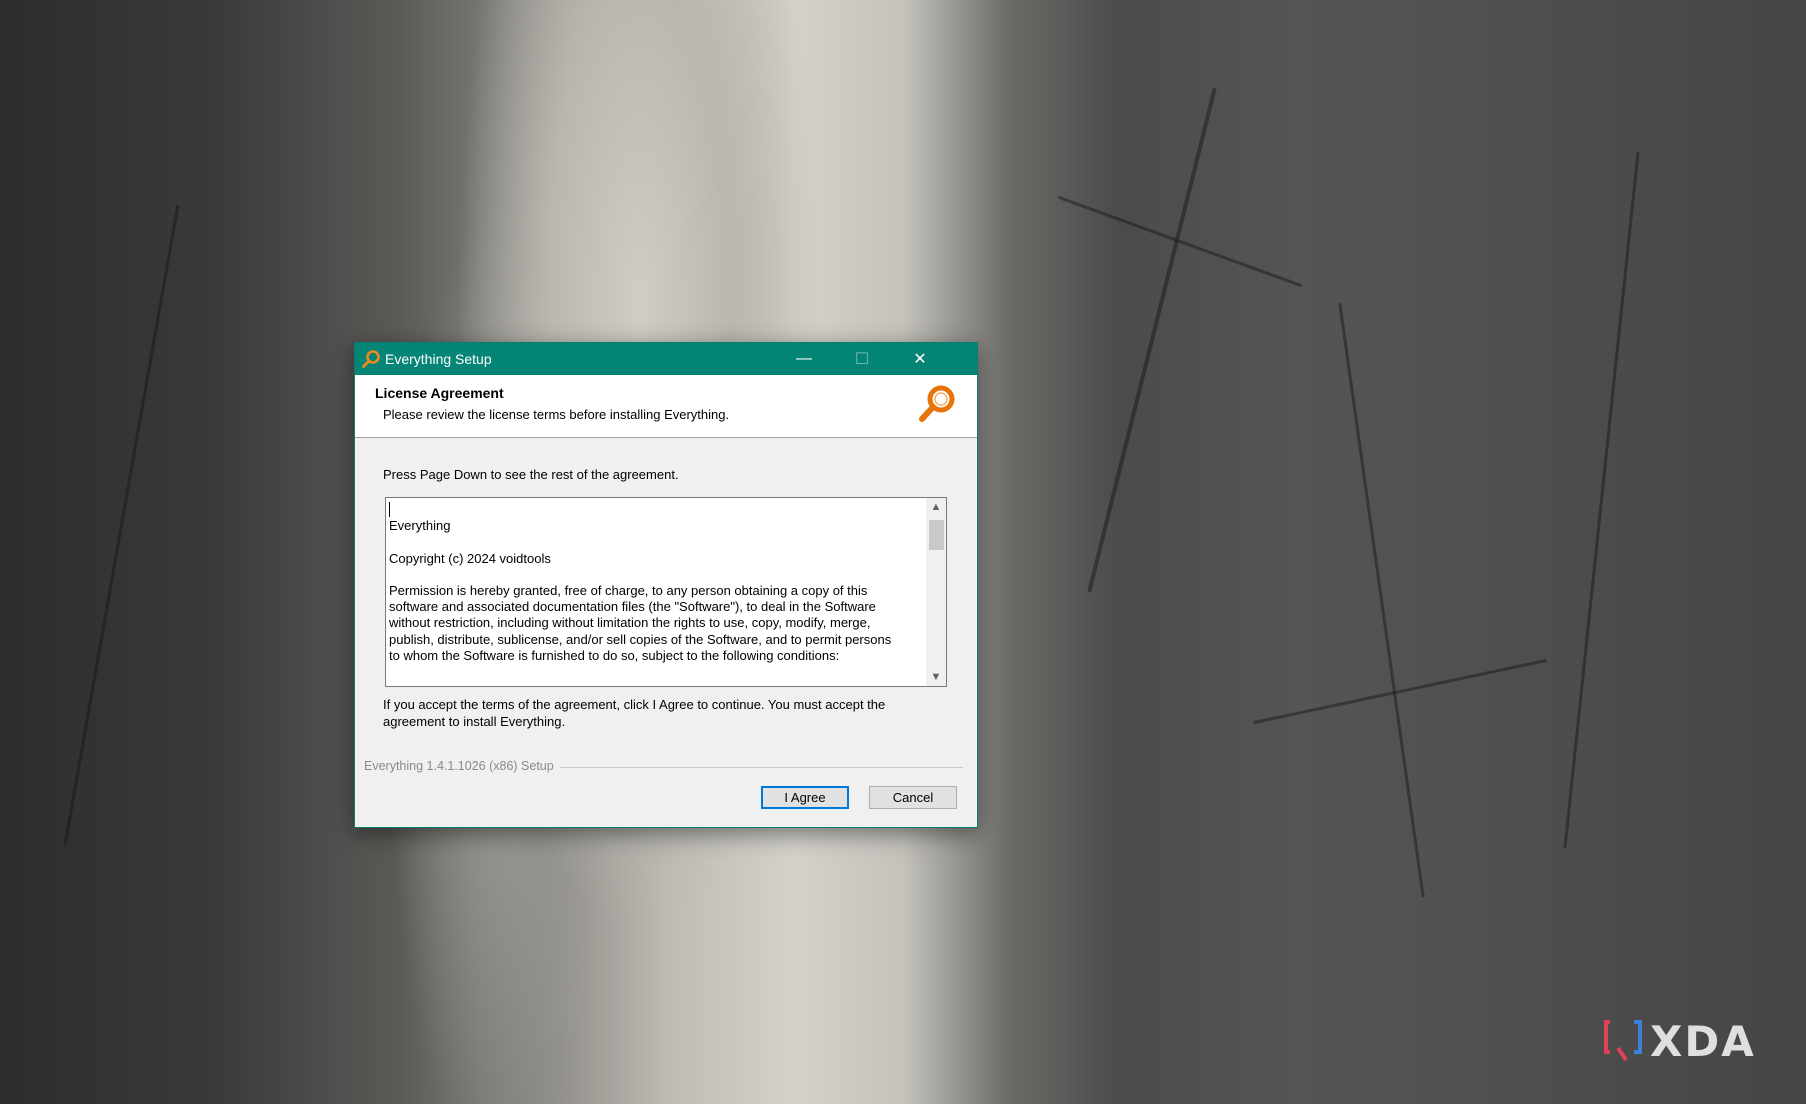 The image size is (1806, 1104). I want to click on xda-logo-icon, so click(1623, 1041).